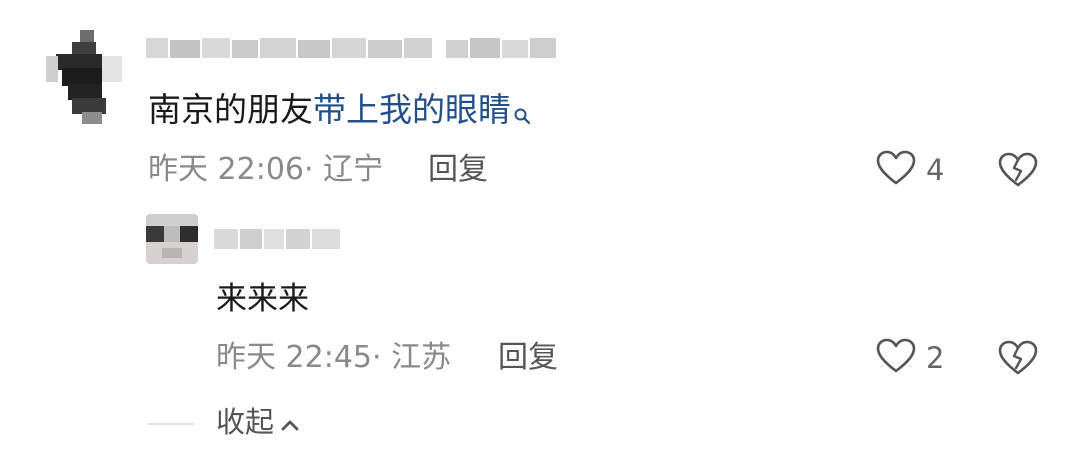 This screenshot has width=1080, height=450. What do you see at coordinates (352, 49) in the screenshot?
I see `username-blurred` at bounding box center [352, 49].